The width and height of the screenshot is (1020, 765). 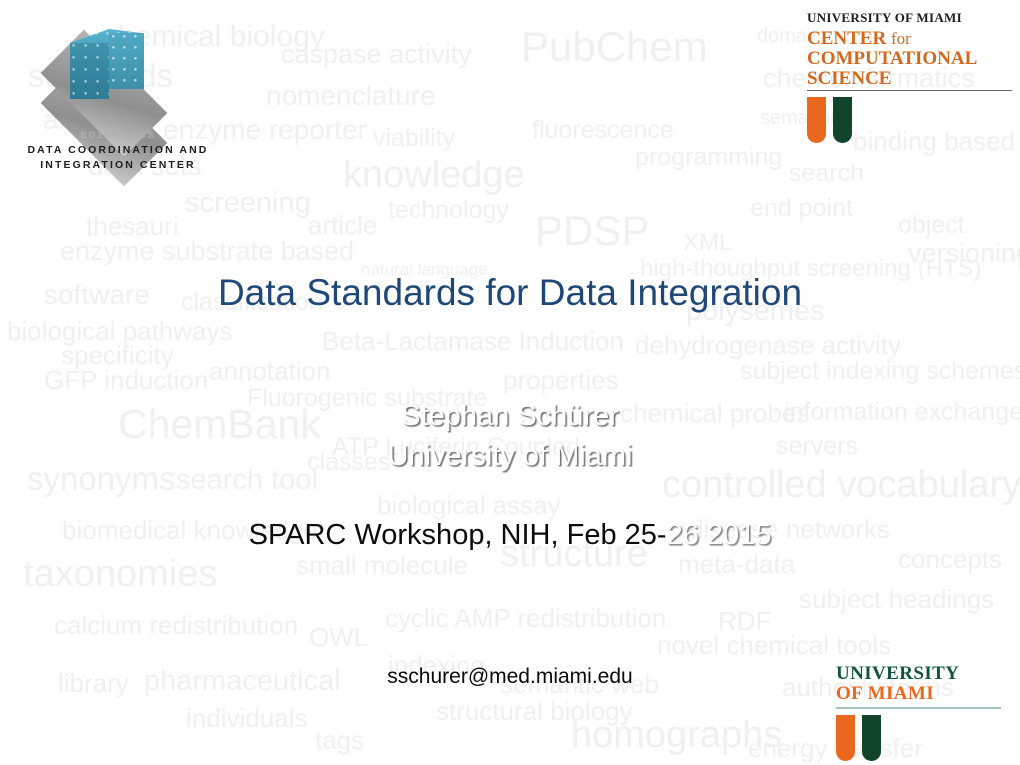 I want to click on ccs-line-computational: COMPUTATIONAL, so click(x=892, y=58).